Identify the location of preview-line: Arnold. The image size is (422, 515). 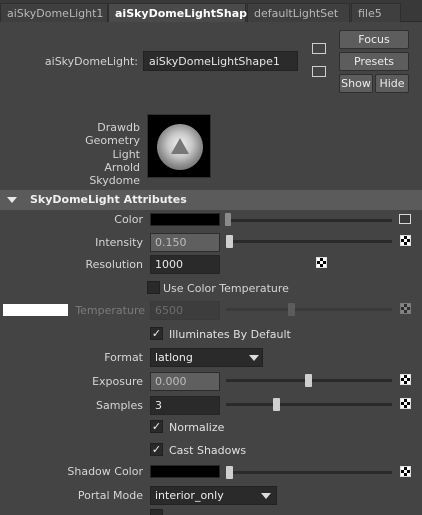
(122, 167).